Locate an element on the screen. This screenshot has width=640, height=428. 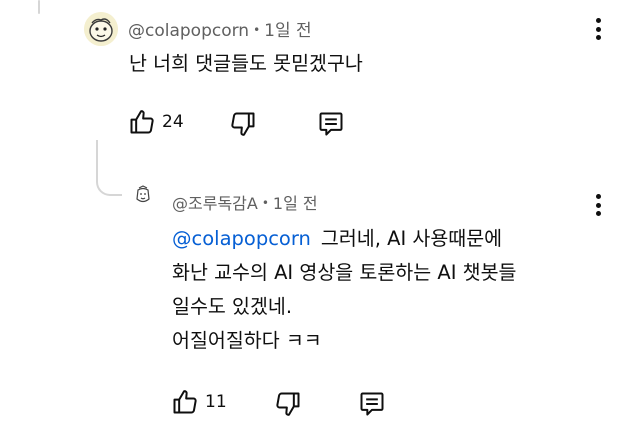
reply-line: 어질어질하다 ㅋㅋ is located at coordinates (247, 340).